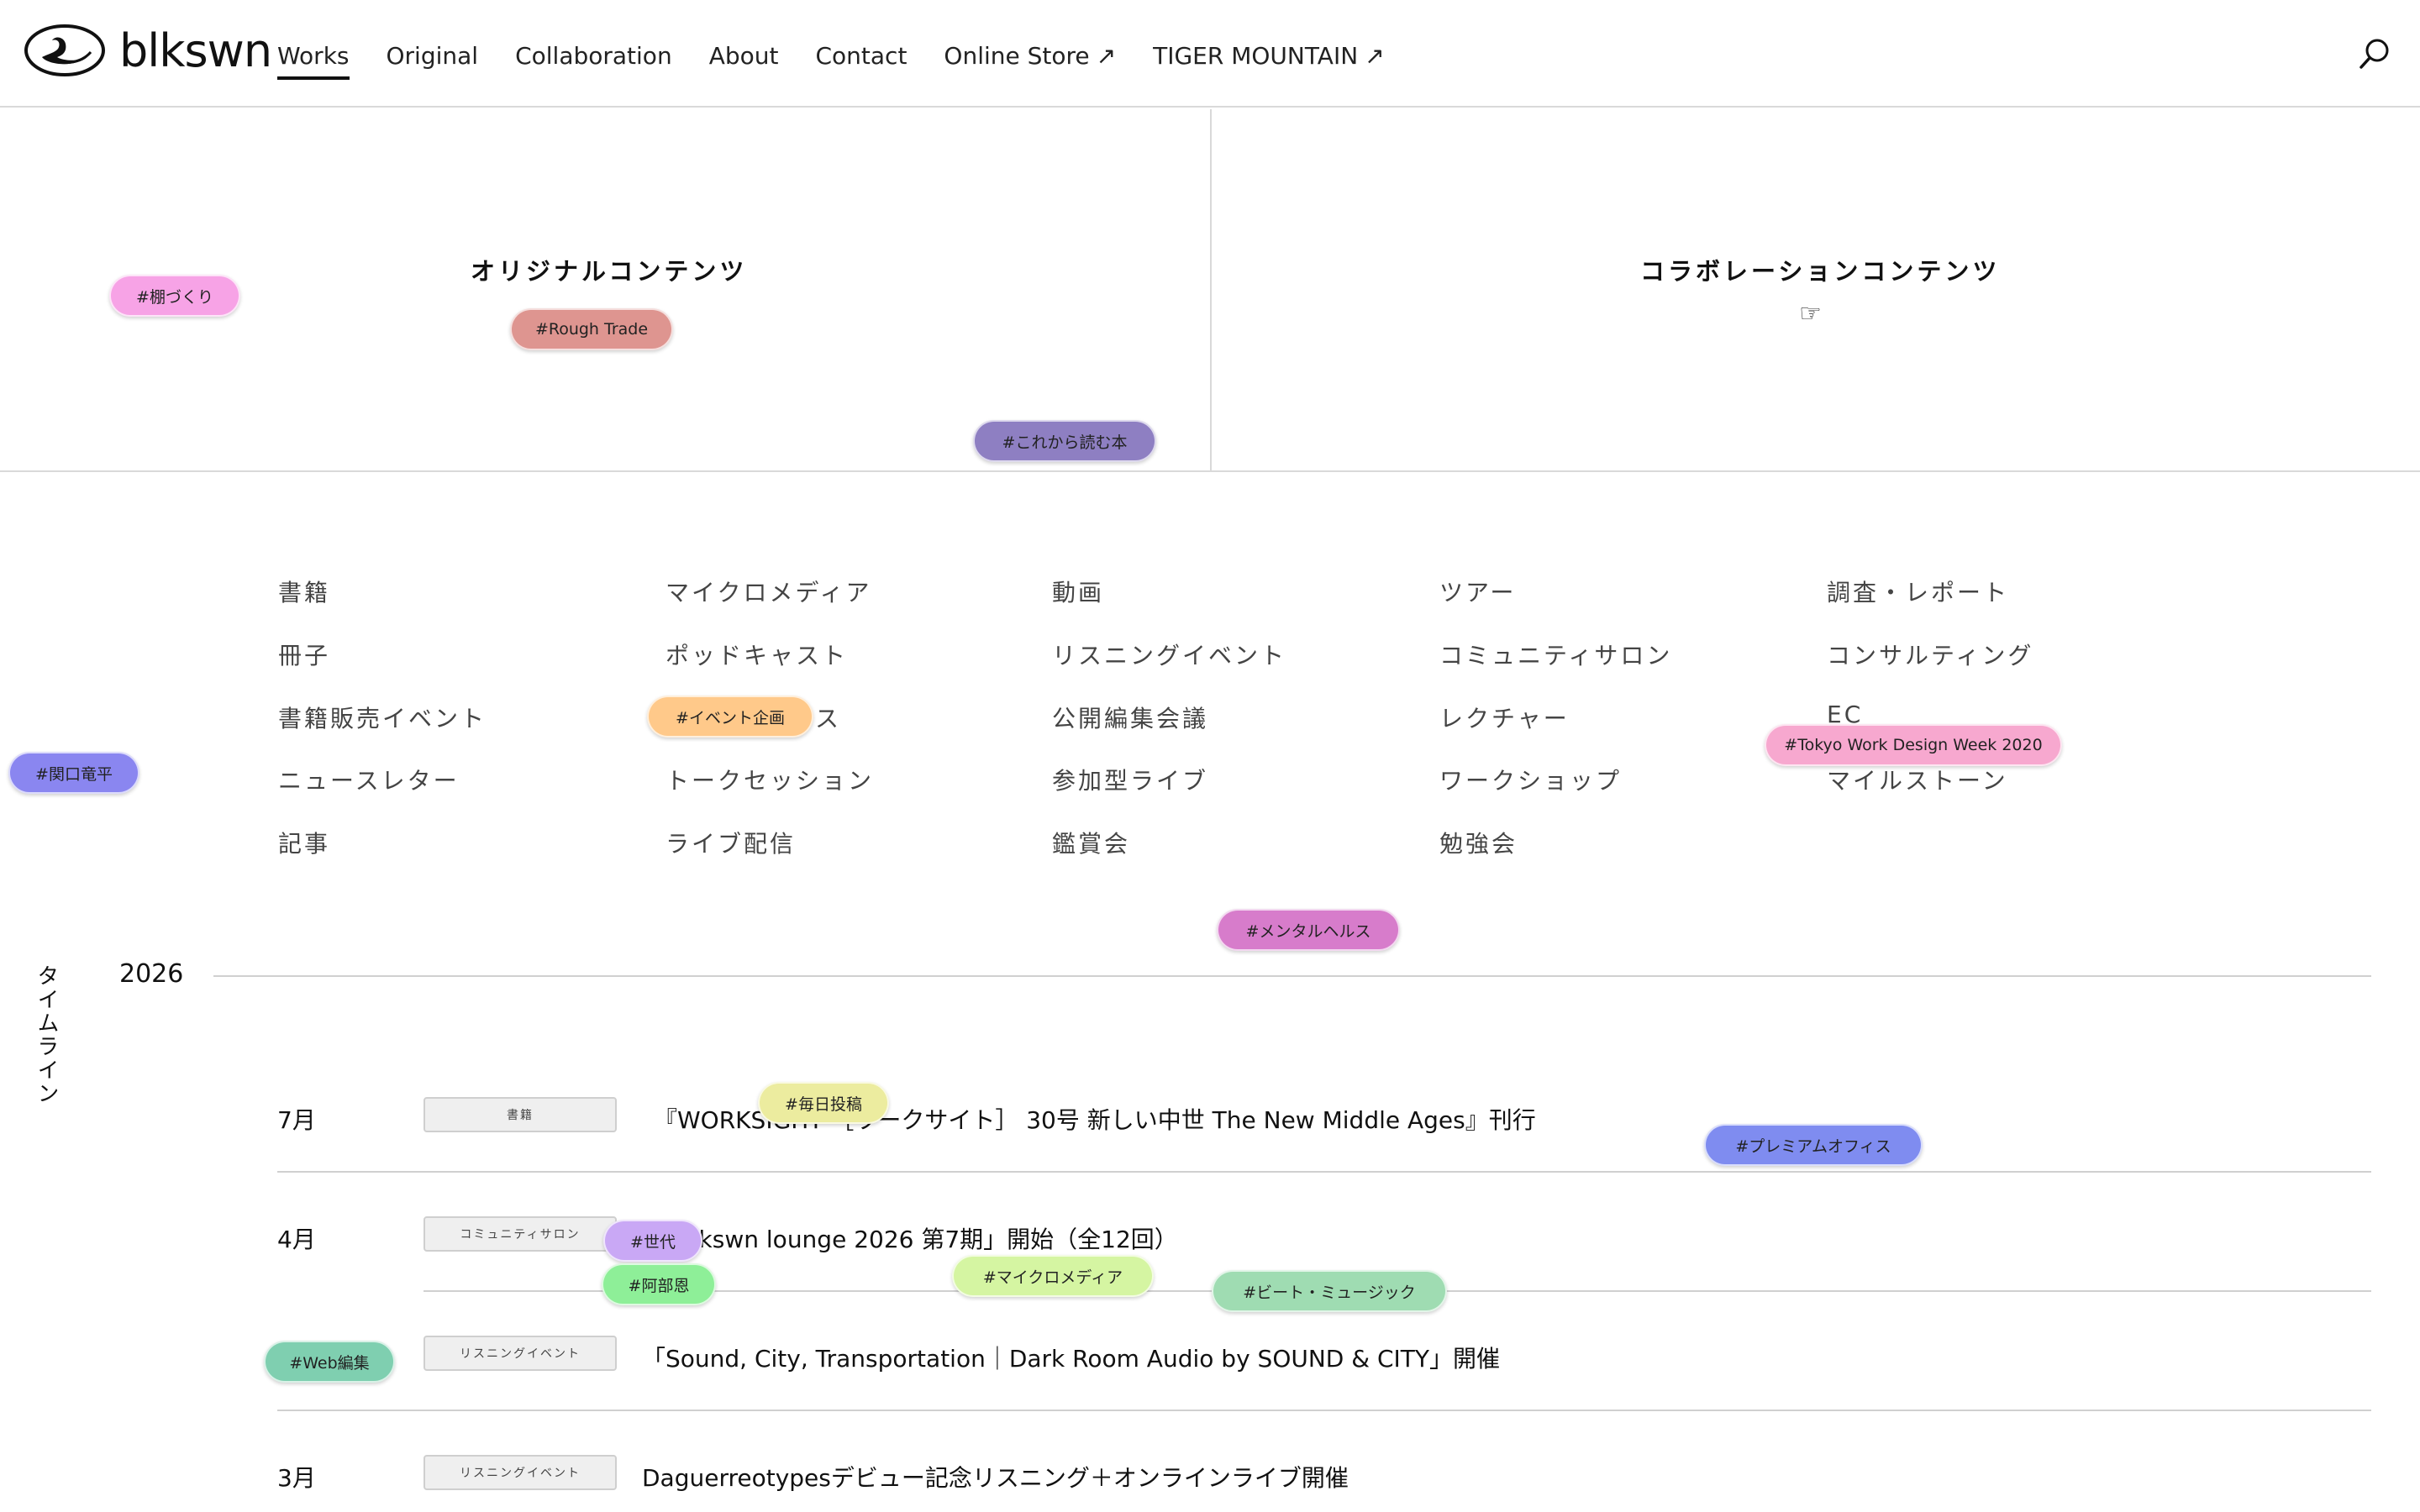 This screenshot has width=2420, height=1512. I want to click on category-link: ワークショップ, so click(1530, 779).